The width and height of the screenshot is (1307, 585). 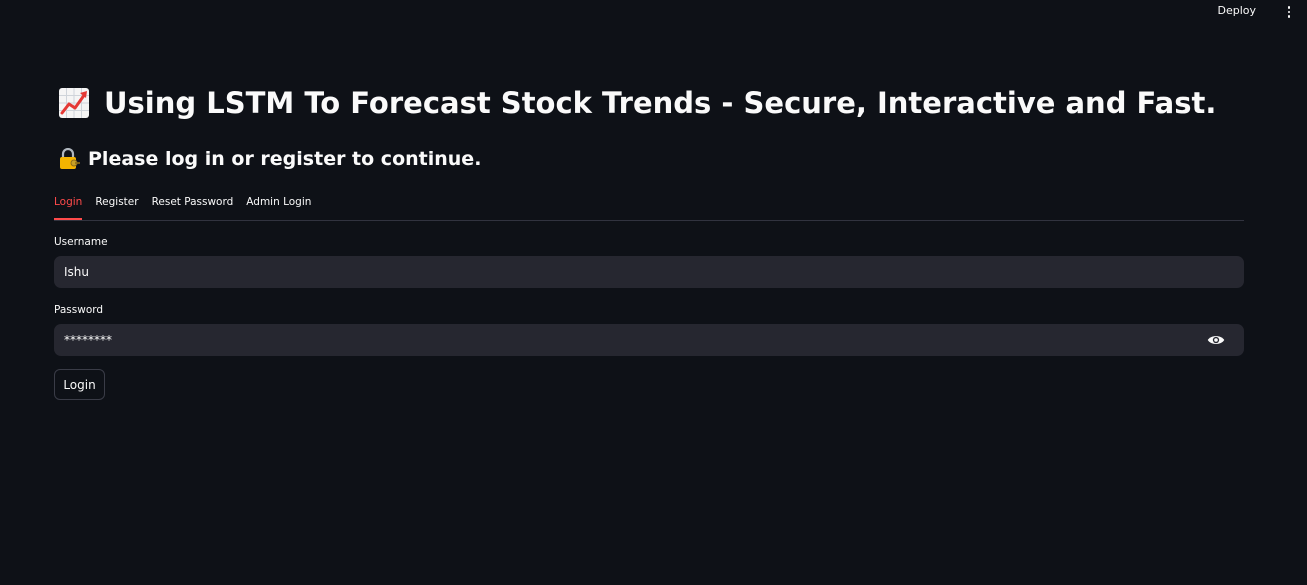 What do you see at coordinates (79, 384) in the screenshot?
I see `login-button: Login` at bounding box center [79, 384].